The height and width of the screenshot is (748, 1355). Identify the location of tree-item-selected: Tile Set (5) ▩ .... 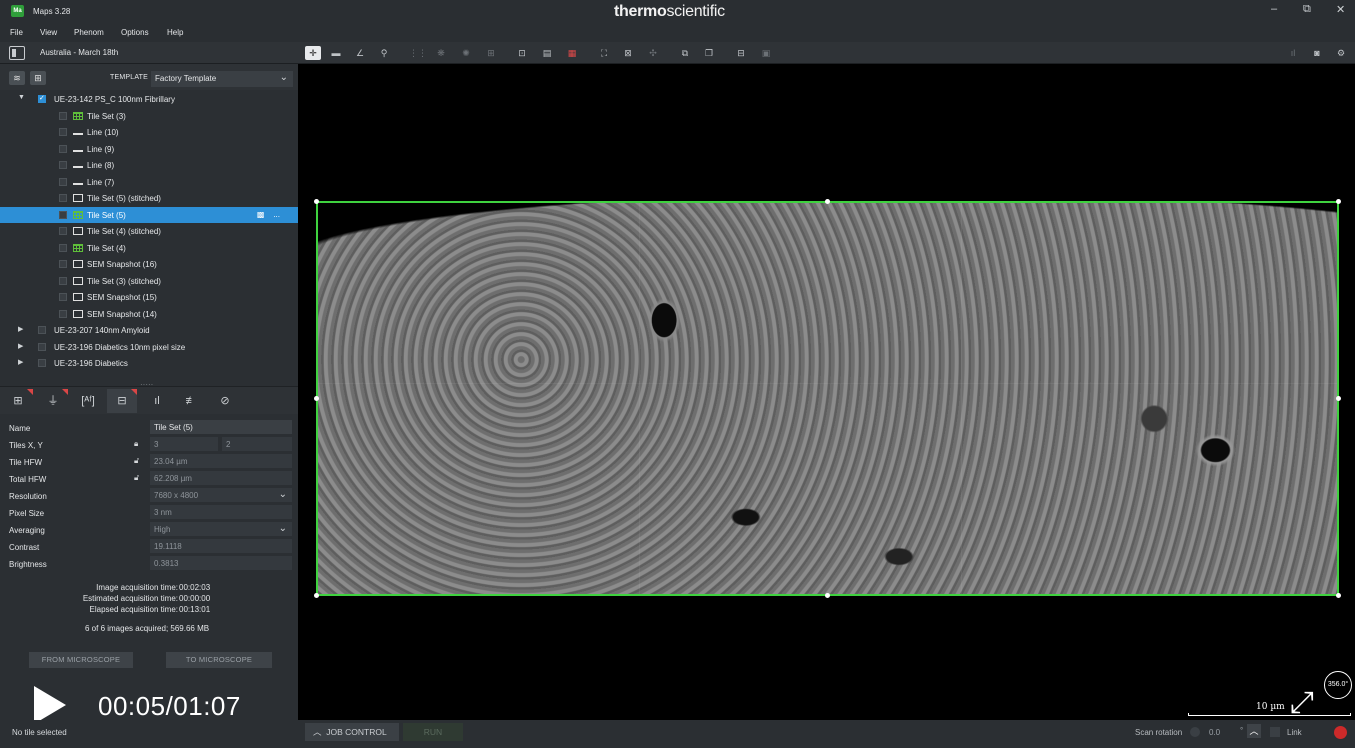
(149, 215).